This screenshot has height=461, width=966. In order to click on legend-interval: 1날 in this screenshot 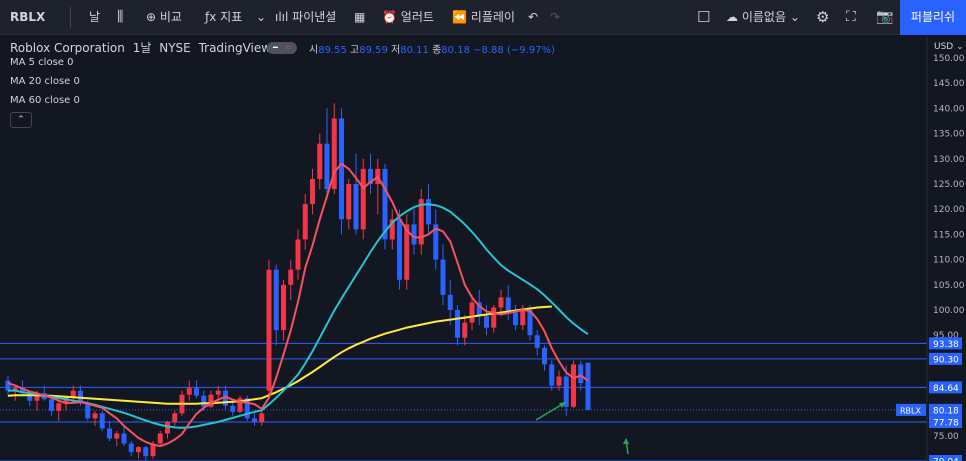, I will do `click(142, 48)`.